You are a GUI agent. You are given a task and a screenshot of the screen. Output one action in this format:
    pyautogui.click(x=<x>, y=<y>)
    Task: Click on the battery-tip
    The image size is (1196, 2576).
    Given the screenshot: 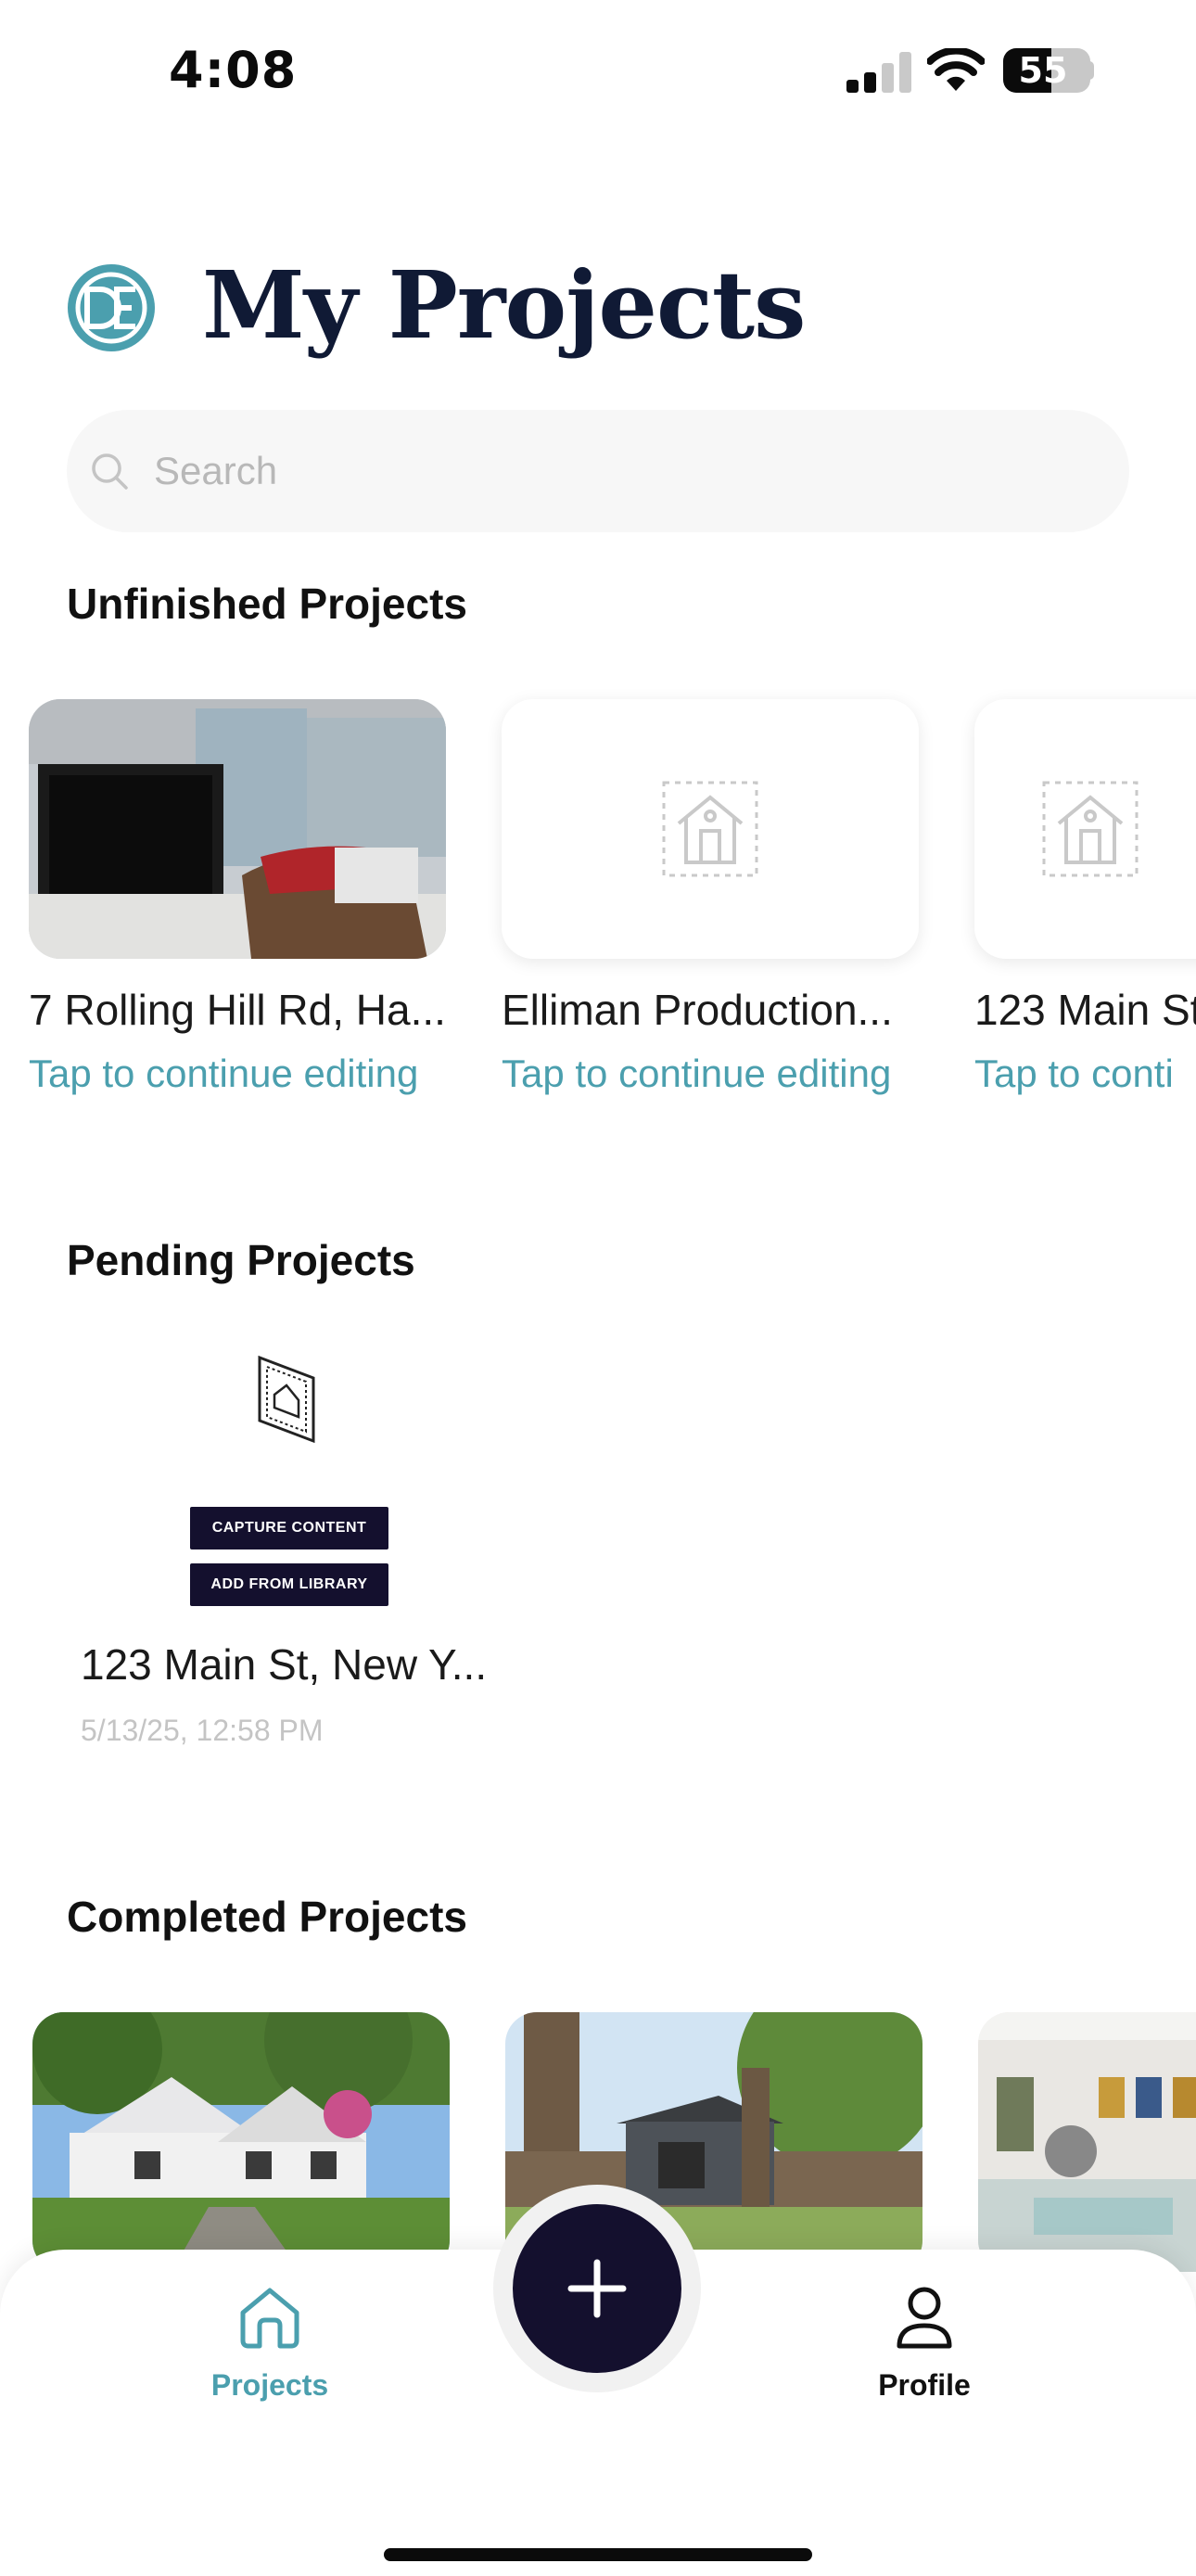 What is the action you would take?
    pyautogui.click(x=1090, y=71)
    